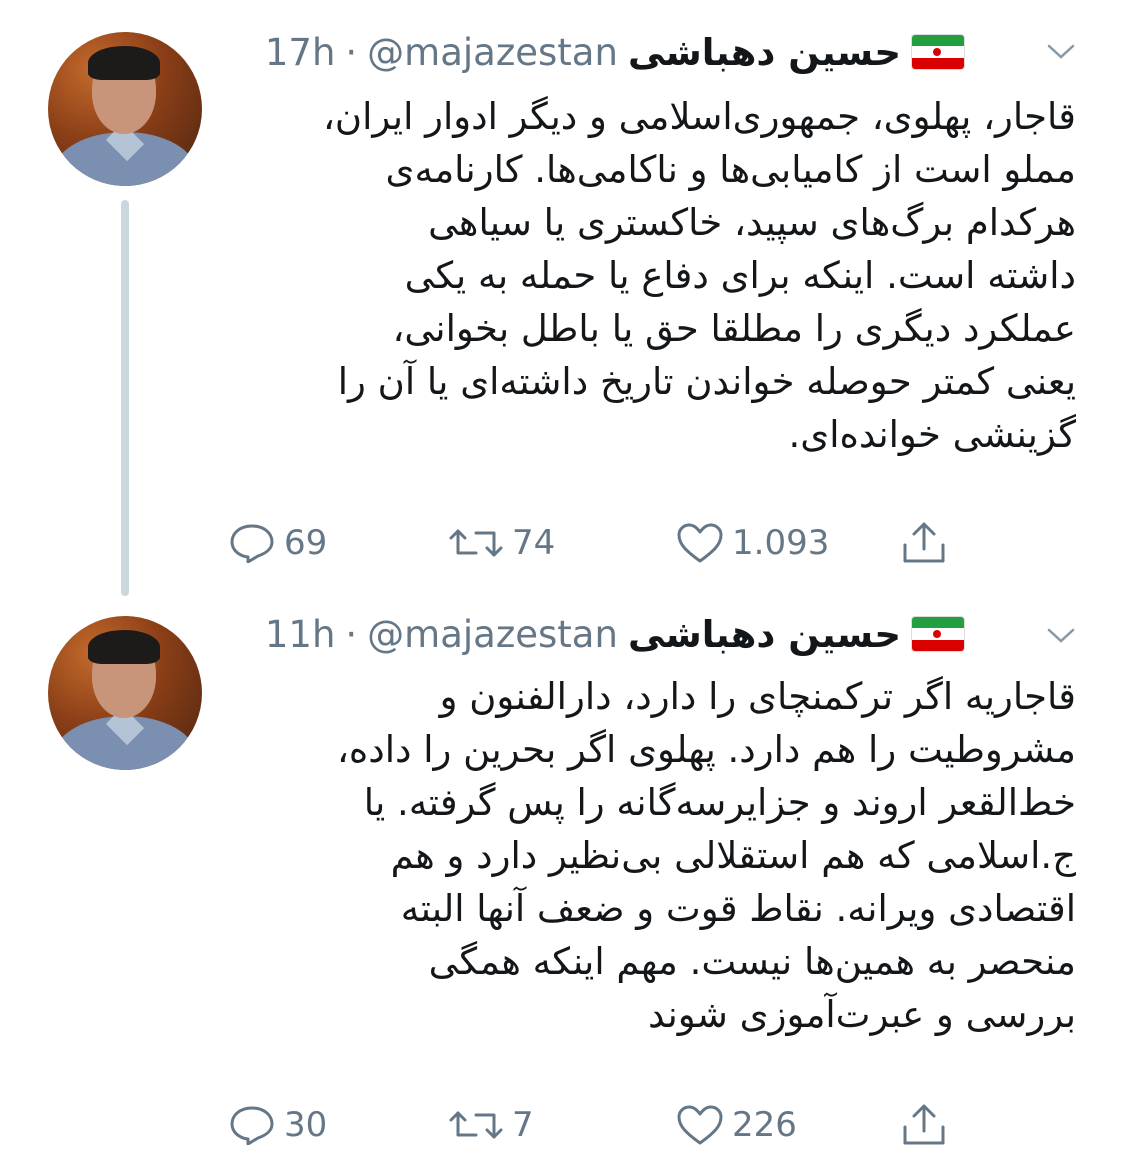 The width and height of the screenshot is (1125, 1168). What do you see at coordinates (300, 52) in the screenshot?
I see `tweet-time: 17h` at bounding box center [300, 52].